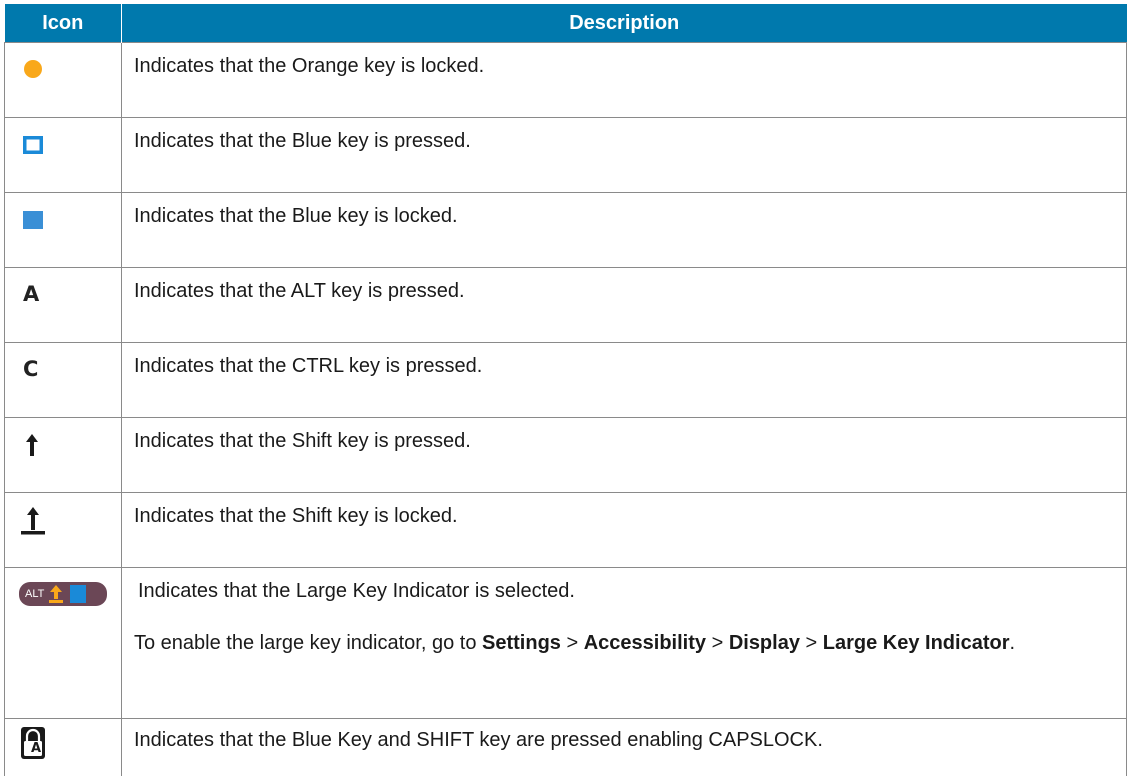 The width and height of the screenshot is (1131, 776). I want to click on description-cell: Indicates that the Orange key is locked., so click(624, 80).